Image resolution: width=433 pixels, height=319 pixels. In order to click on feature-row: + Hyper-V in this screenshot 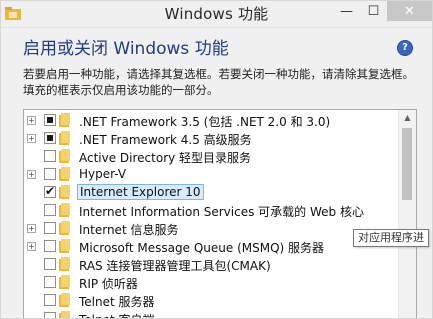, I will do `click(210, 174)`.